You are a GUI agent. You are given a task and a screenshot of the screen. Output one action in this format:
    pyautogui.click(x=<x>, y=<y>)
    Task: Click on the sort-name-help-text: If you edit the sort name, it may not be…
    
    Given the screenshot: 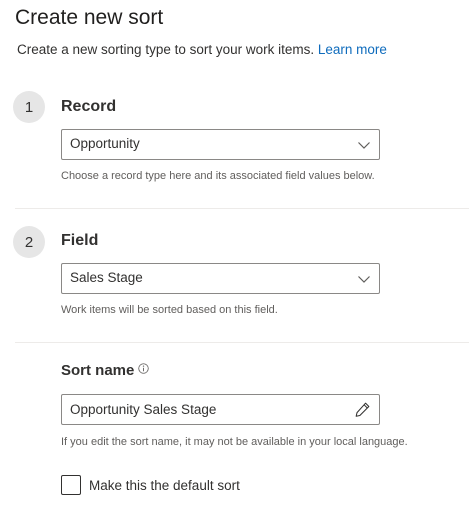 What is the action you would take?
    pyautogui.click(x=234, y=442)
    